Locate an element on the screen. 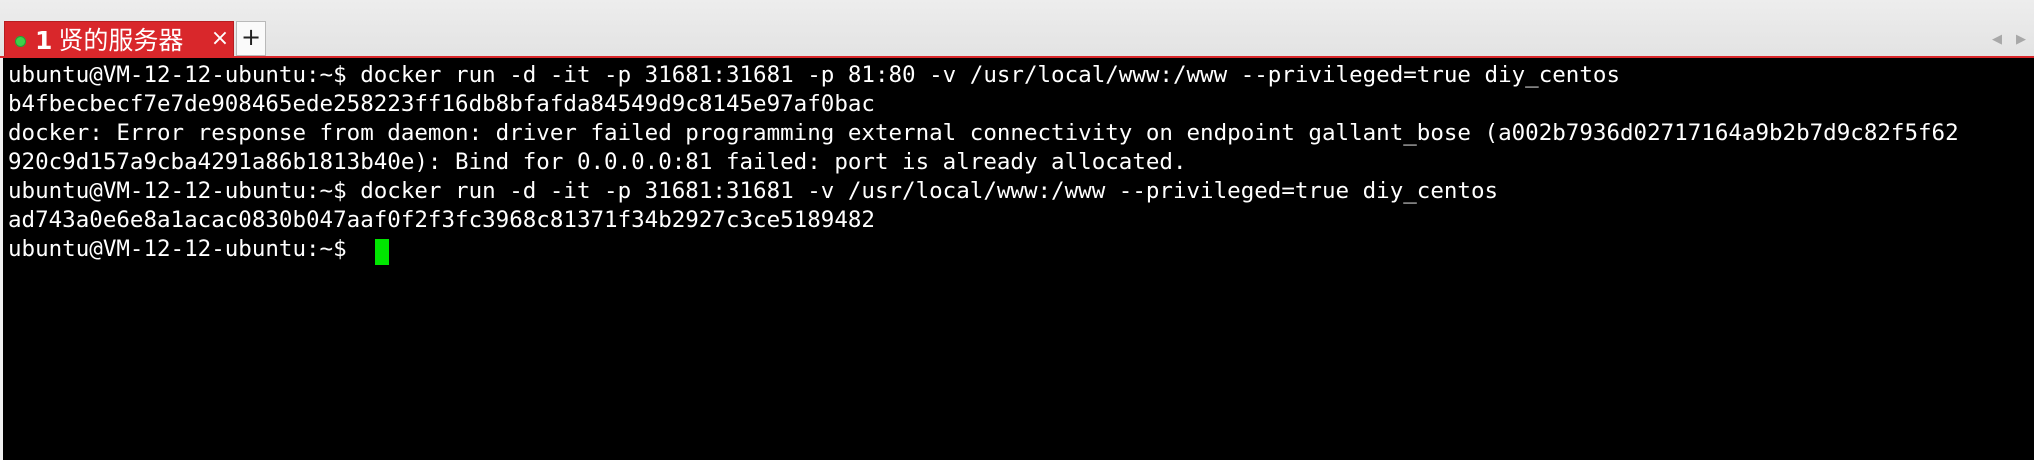  terminal-prompt: ubuntu@VM-12-12-ubuntu:~$ is located at coordinates (184, 249).